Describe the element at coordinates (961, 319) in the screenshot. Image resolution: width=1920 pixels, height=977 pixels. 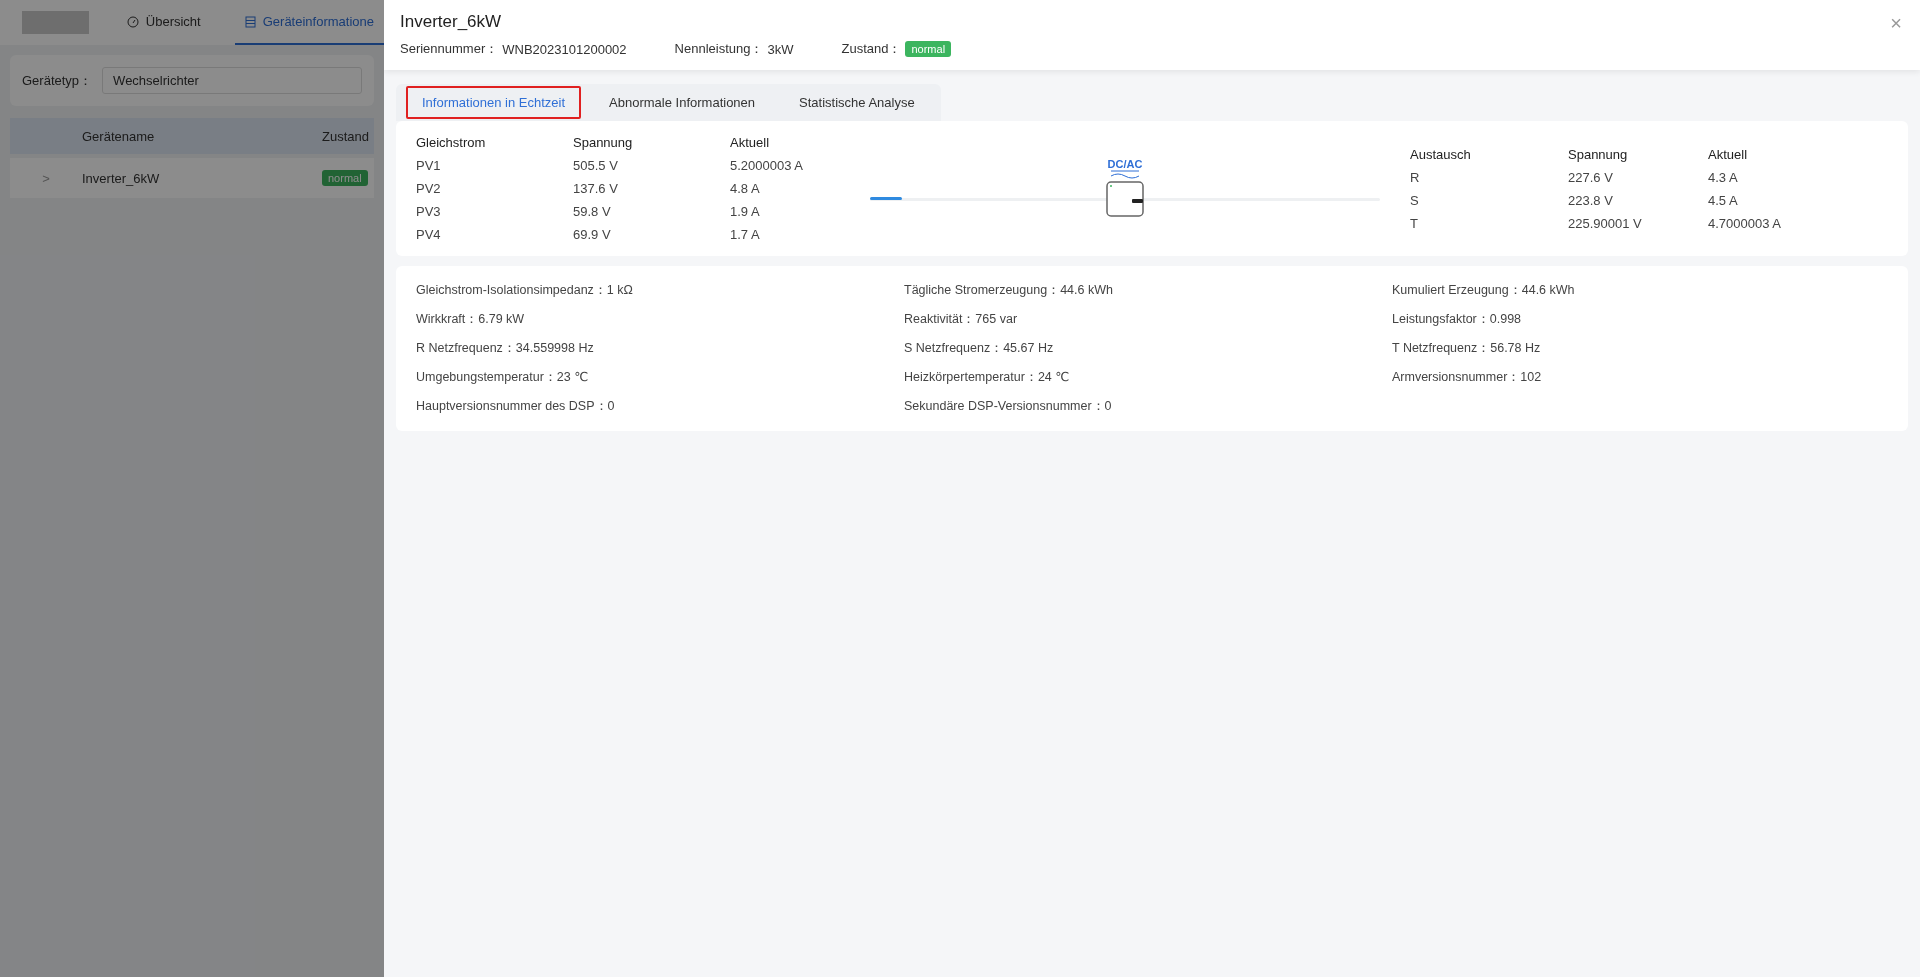
I see `info-item: Reaktivität：765 var` at that location.